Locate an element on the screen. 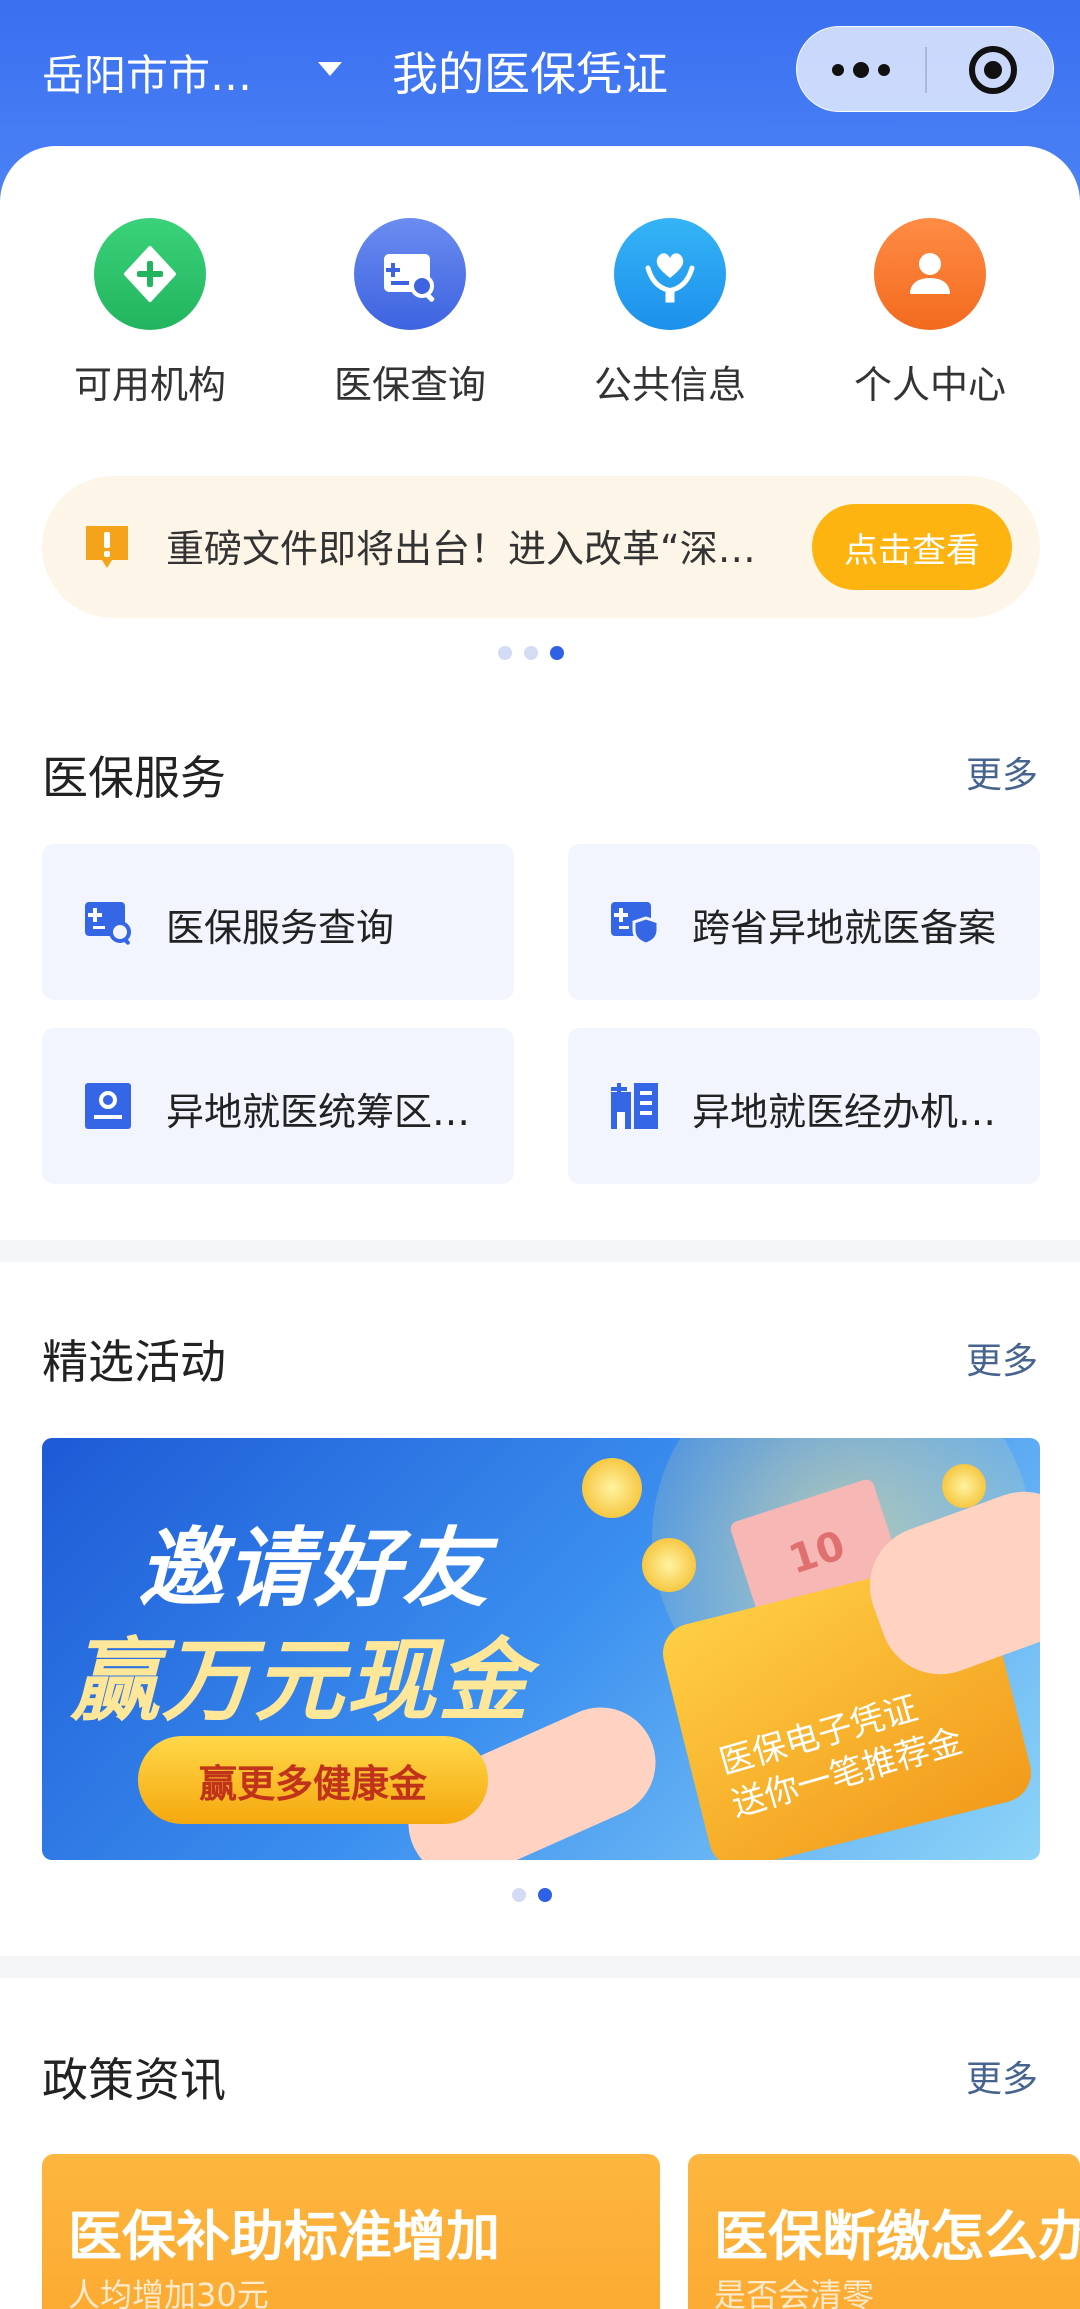 The image size is (1080, 2309). activities-section-title: 精选活动 is located at coordinates (134, 1362).